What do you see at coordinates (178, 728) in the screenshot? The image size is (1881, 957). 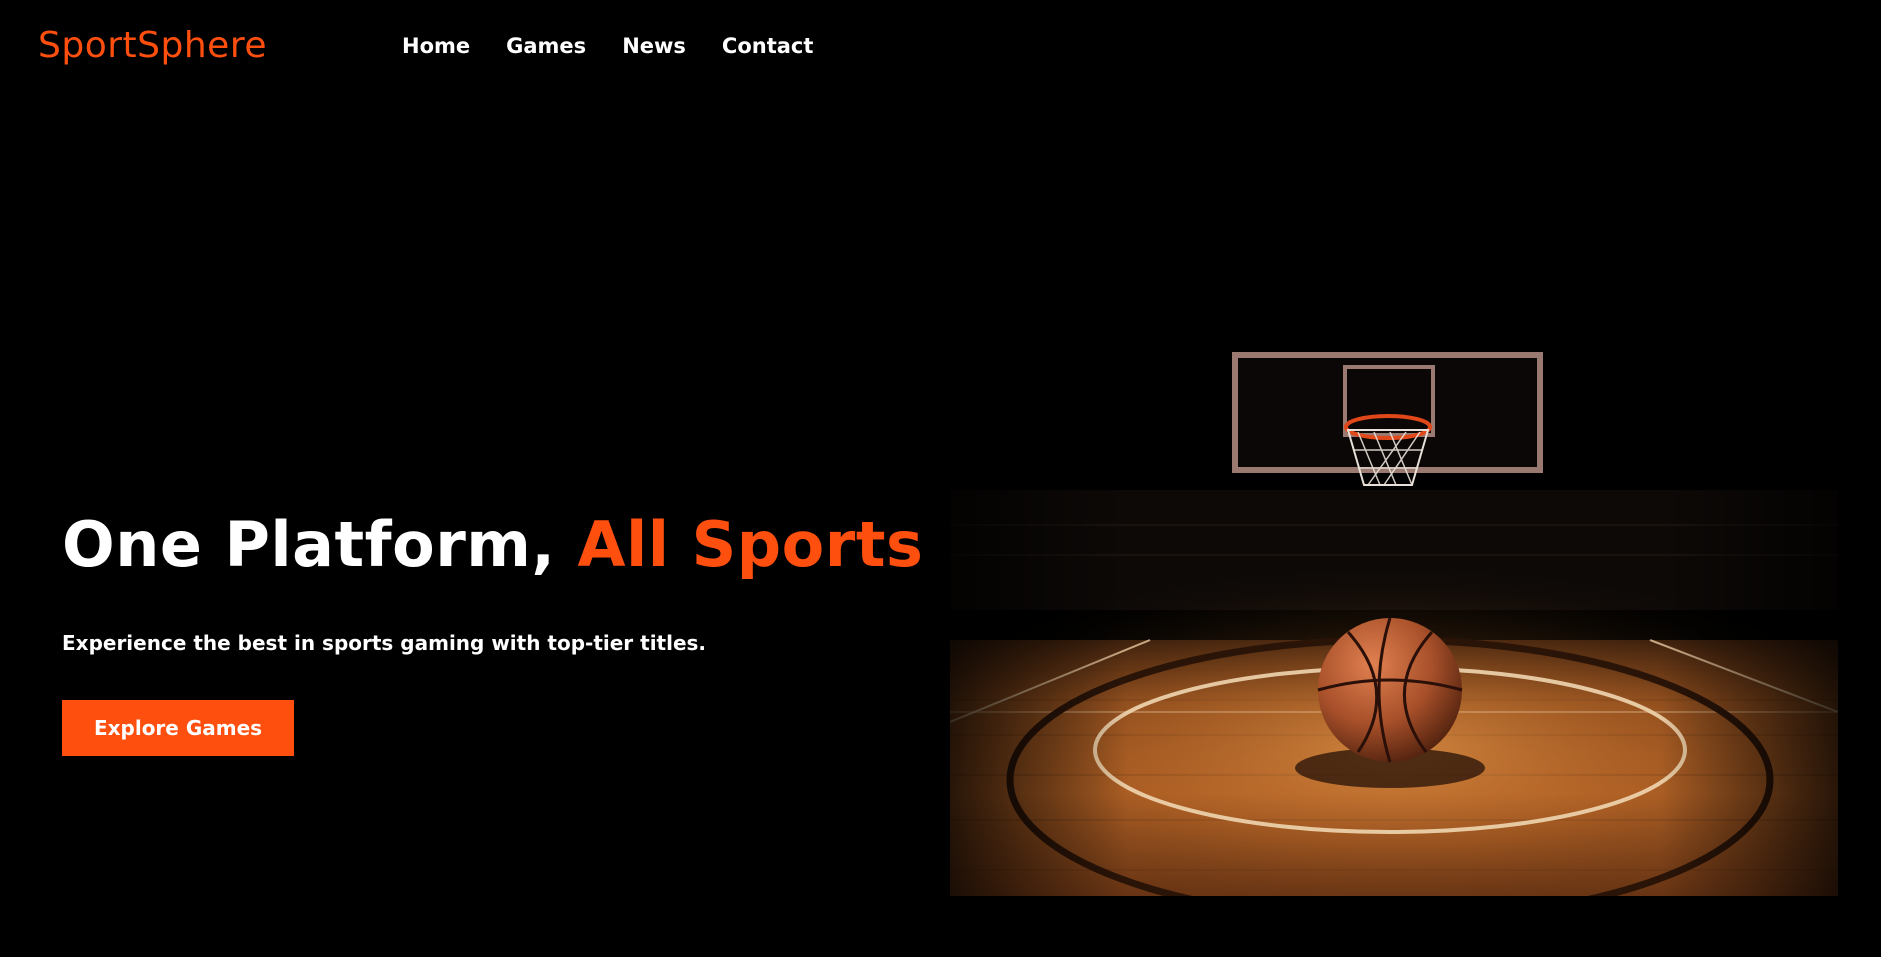 I see `explore-games-button: Explore Games` at bounding box center [178, 728].